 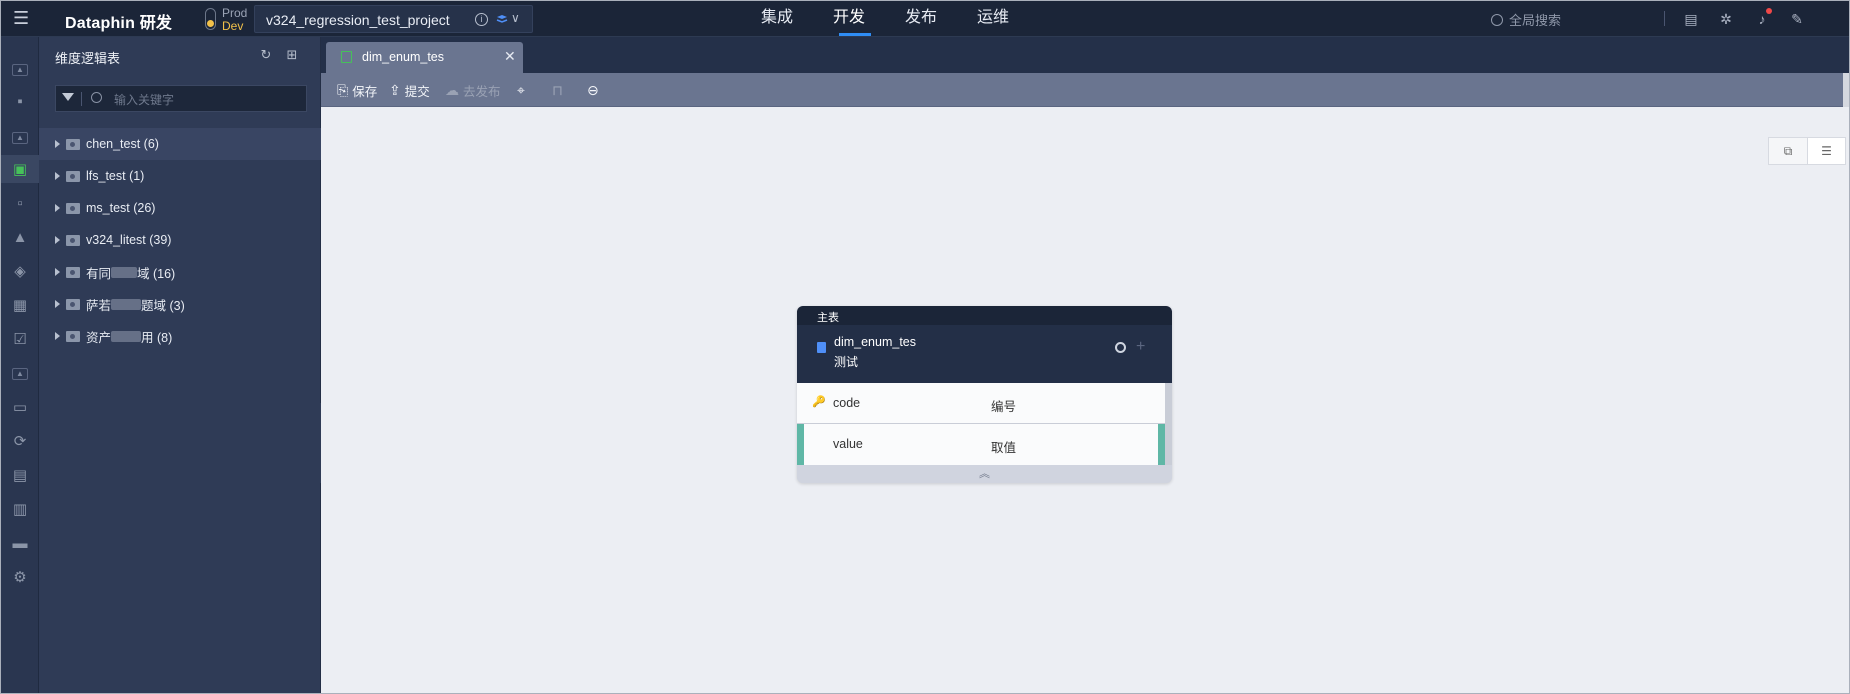 What do you see at coordinates (20, 475) in the screenshot?
I see `rail-item-doc: ▤` at bounding box center [20, 475].